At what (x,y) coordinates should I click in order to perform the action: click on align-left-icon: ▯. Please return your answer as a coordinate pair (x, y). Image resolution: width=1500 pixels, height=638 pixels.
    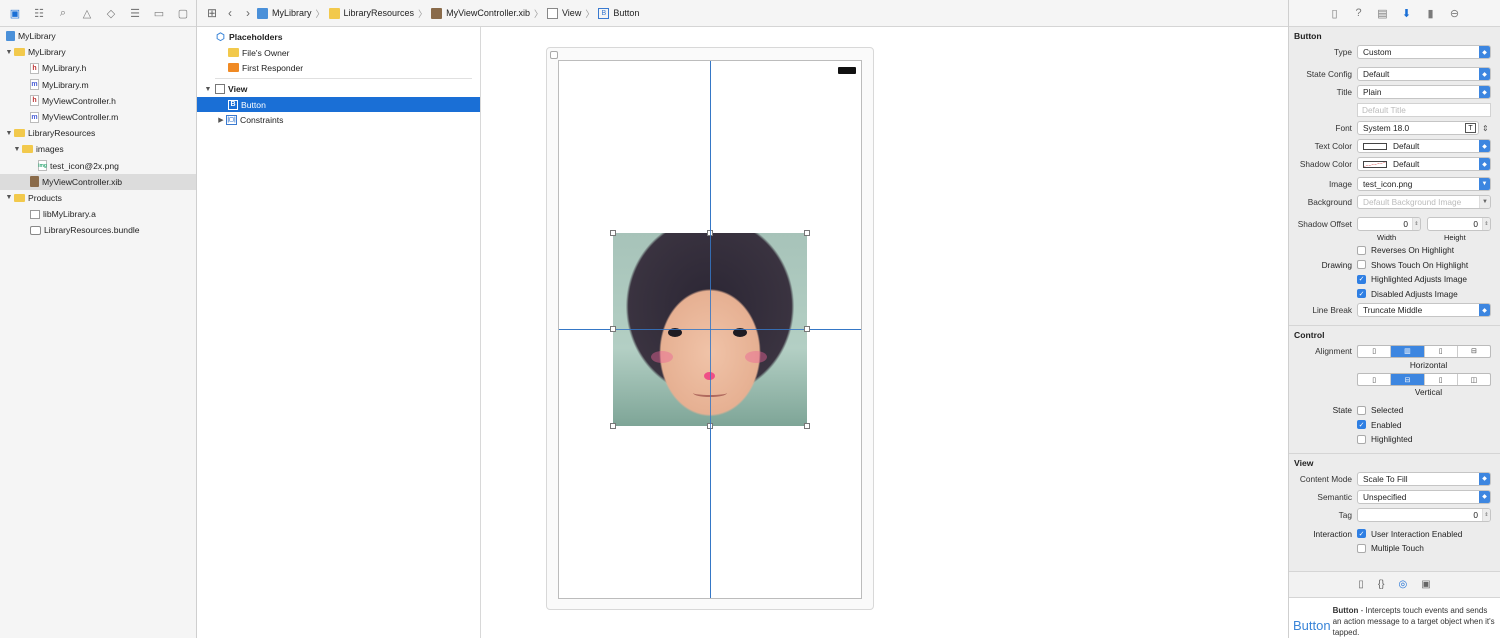
    Looking at the image, I should click on (1375, 351).